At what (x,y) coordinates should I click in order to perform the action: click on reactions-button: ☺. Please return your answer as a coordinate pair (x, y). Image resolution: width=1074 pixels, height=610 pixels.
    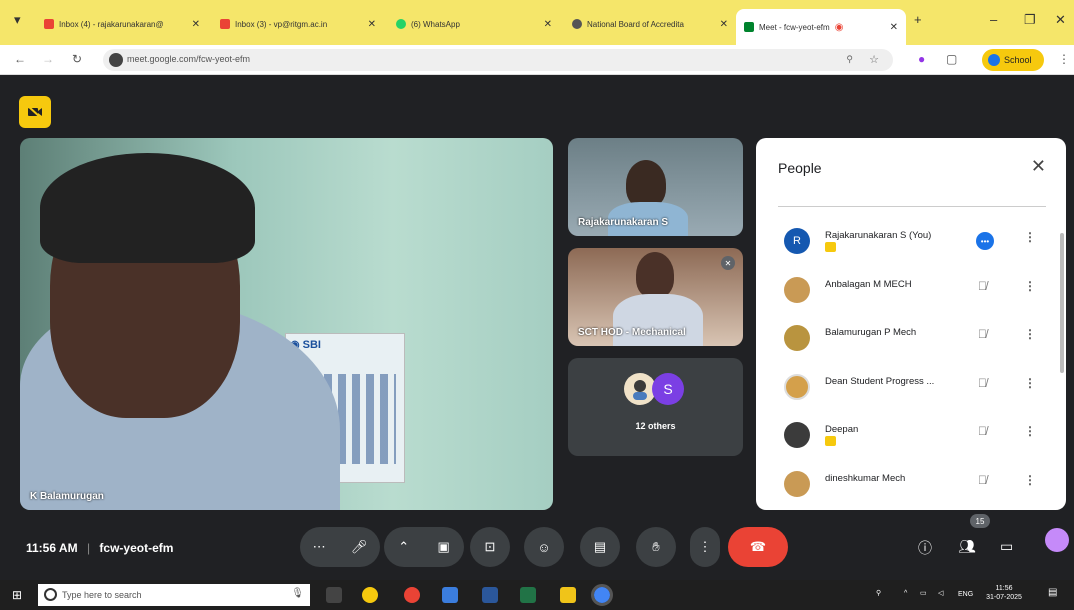
    Looking at the image, I should click on (544, 547).